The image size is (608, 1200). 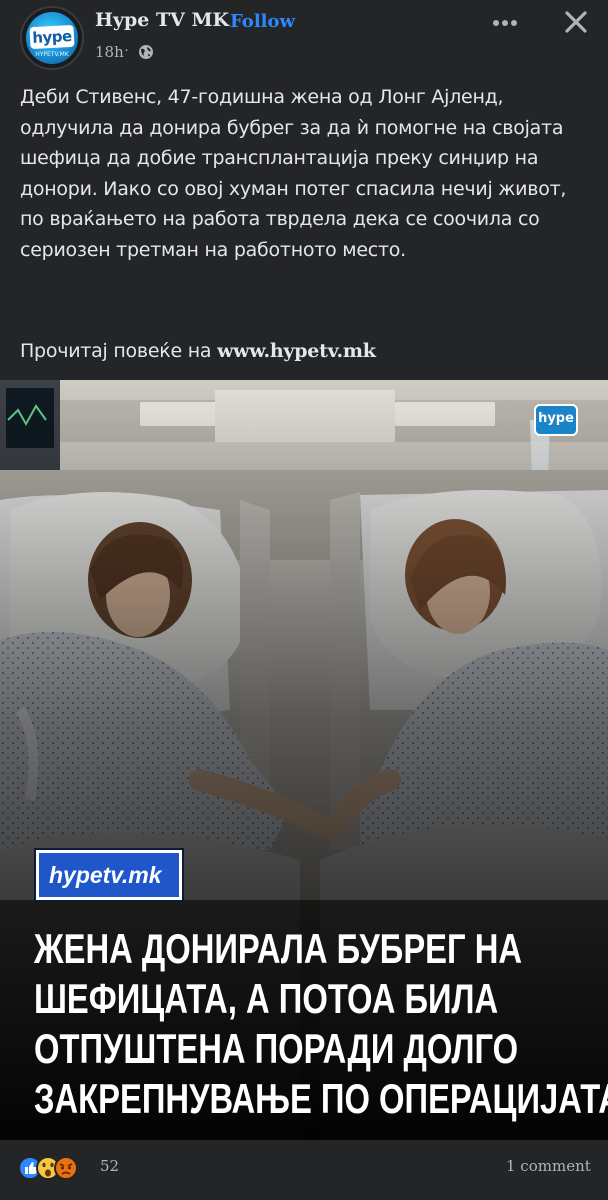 I want to click on headline-line: ЗАКРЕПНУВАЊЕ ПО ОПЕРАЦИЈАТА!, so click(x=321, y=1098).